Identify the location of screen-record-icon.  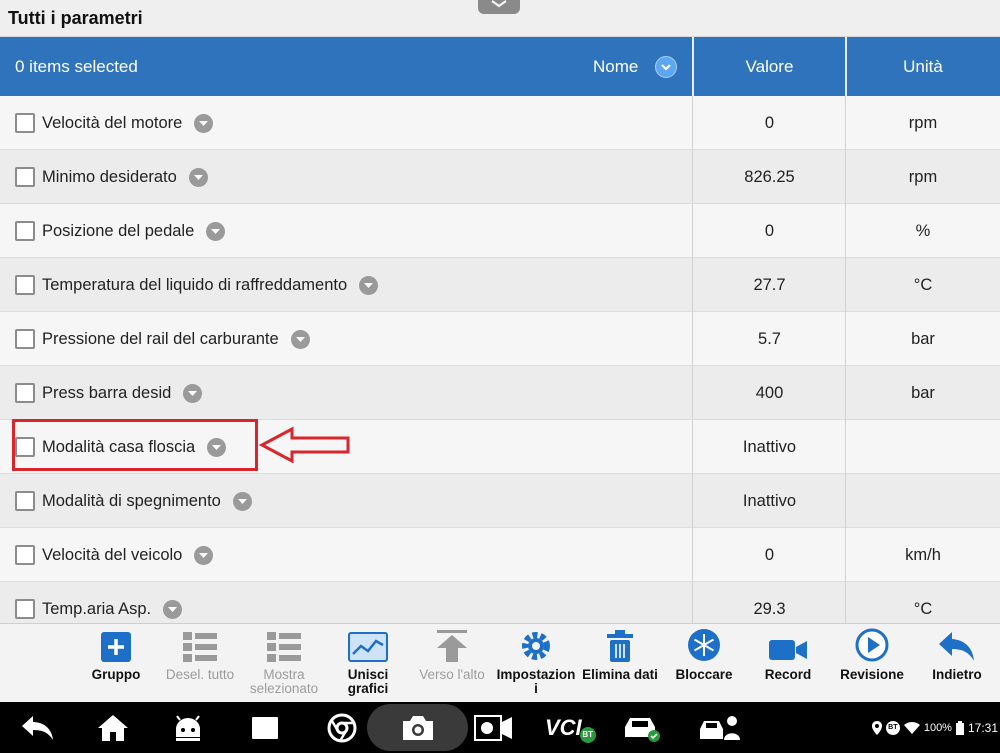
(493, 727).